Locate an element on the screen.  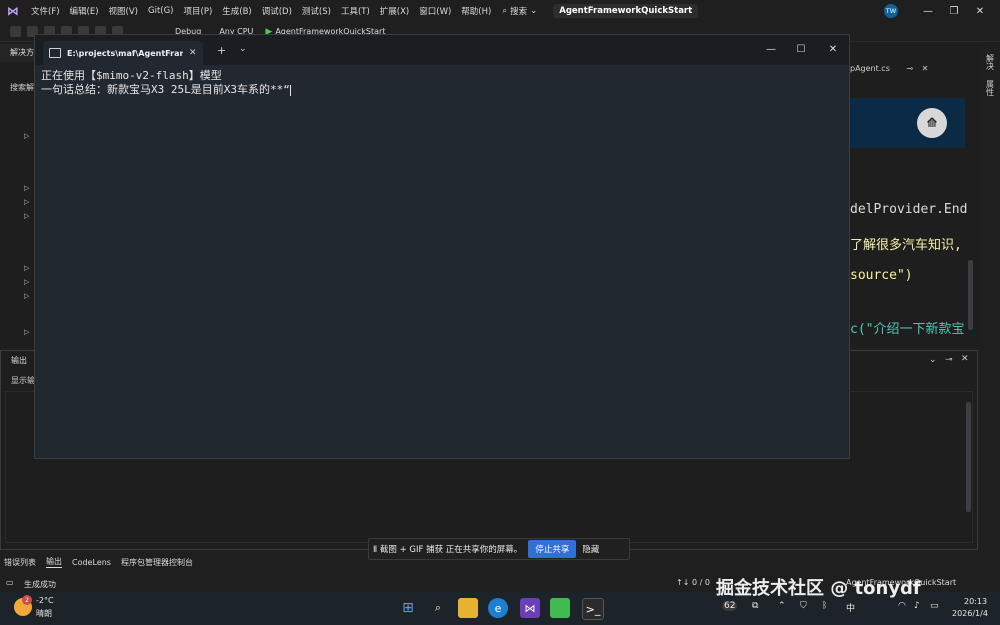
avatar: TW is located at coordinates (891, 11).